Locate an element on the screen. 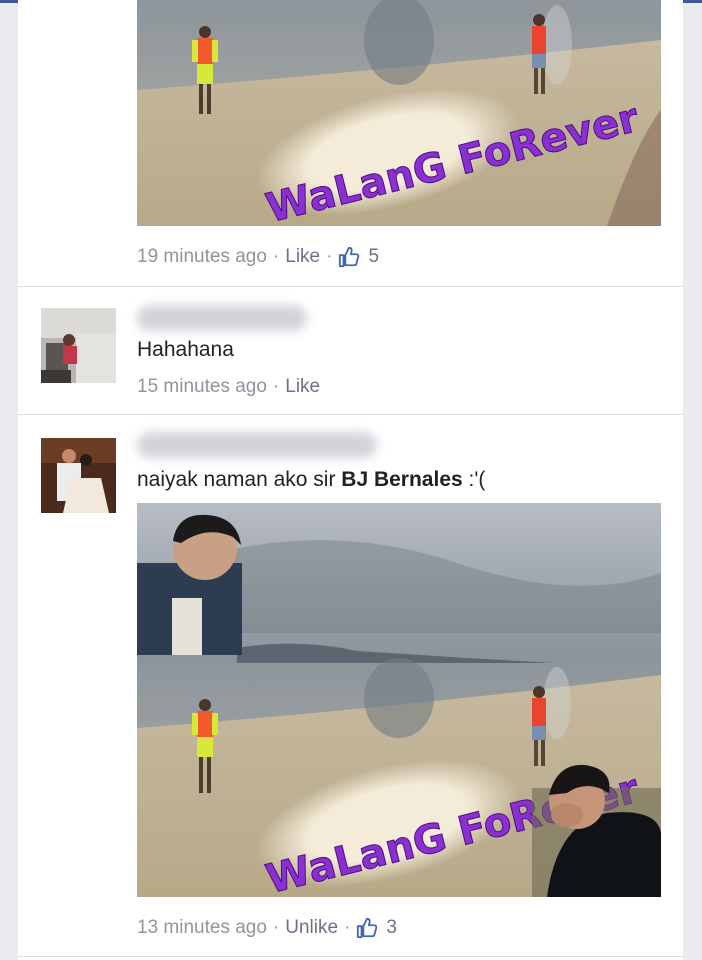 The width and height of the screenshot is (702, 960). comment-meta: 13 minutes ago · Unlike · 3 is located at coordinates (267, 928).